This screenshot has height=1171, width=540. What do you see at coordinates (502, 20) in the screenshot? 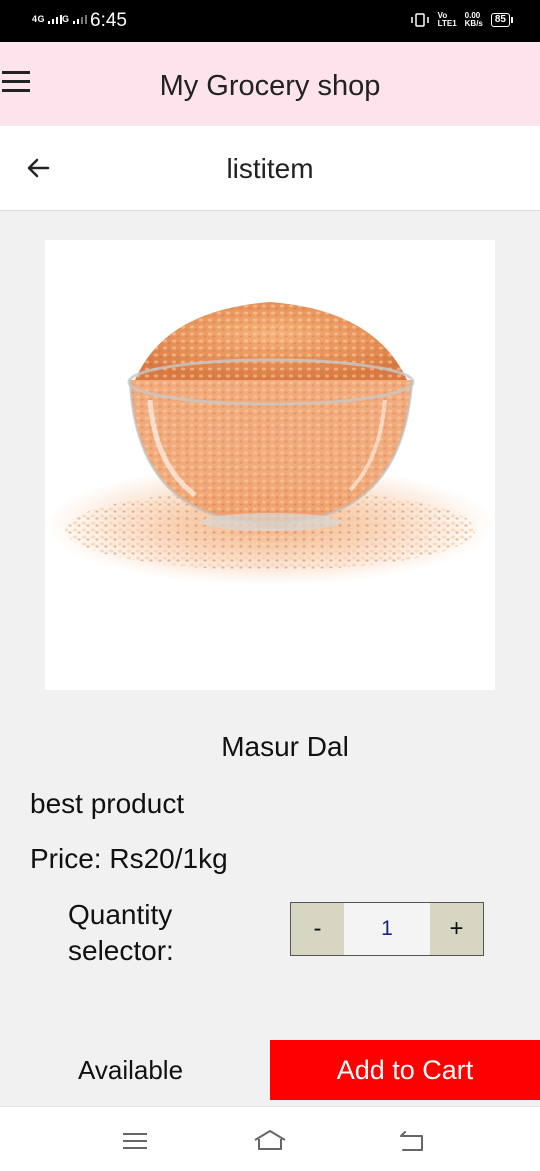
I see `battery-indicator: 85` at bounding box center [502, 20].